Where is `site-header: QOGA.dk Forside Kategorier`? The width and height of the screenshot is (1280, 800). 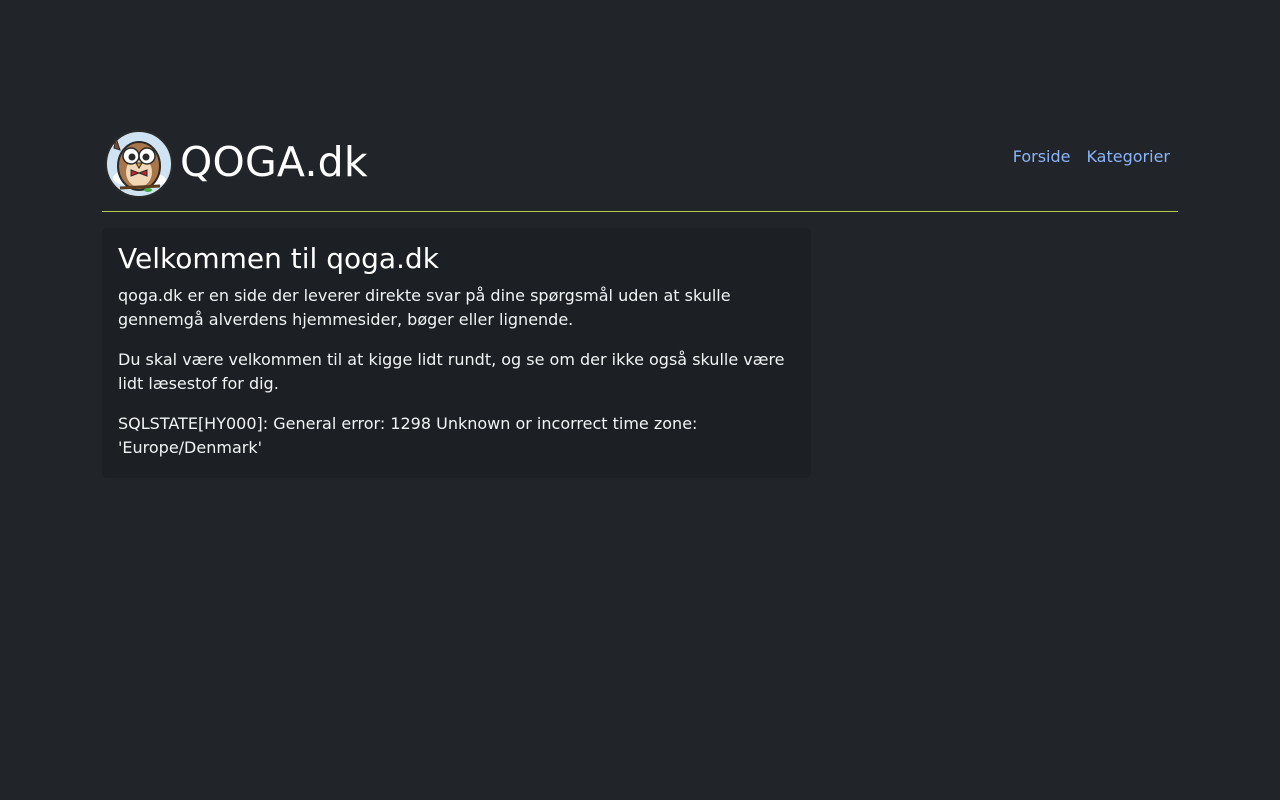 site-header: QOGA.dk Forside Kategorier is located at coordinates (640, 165).